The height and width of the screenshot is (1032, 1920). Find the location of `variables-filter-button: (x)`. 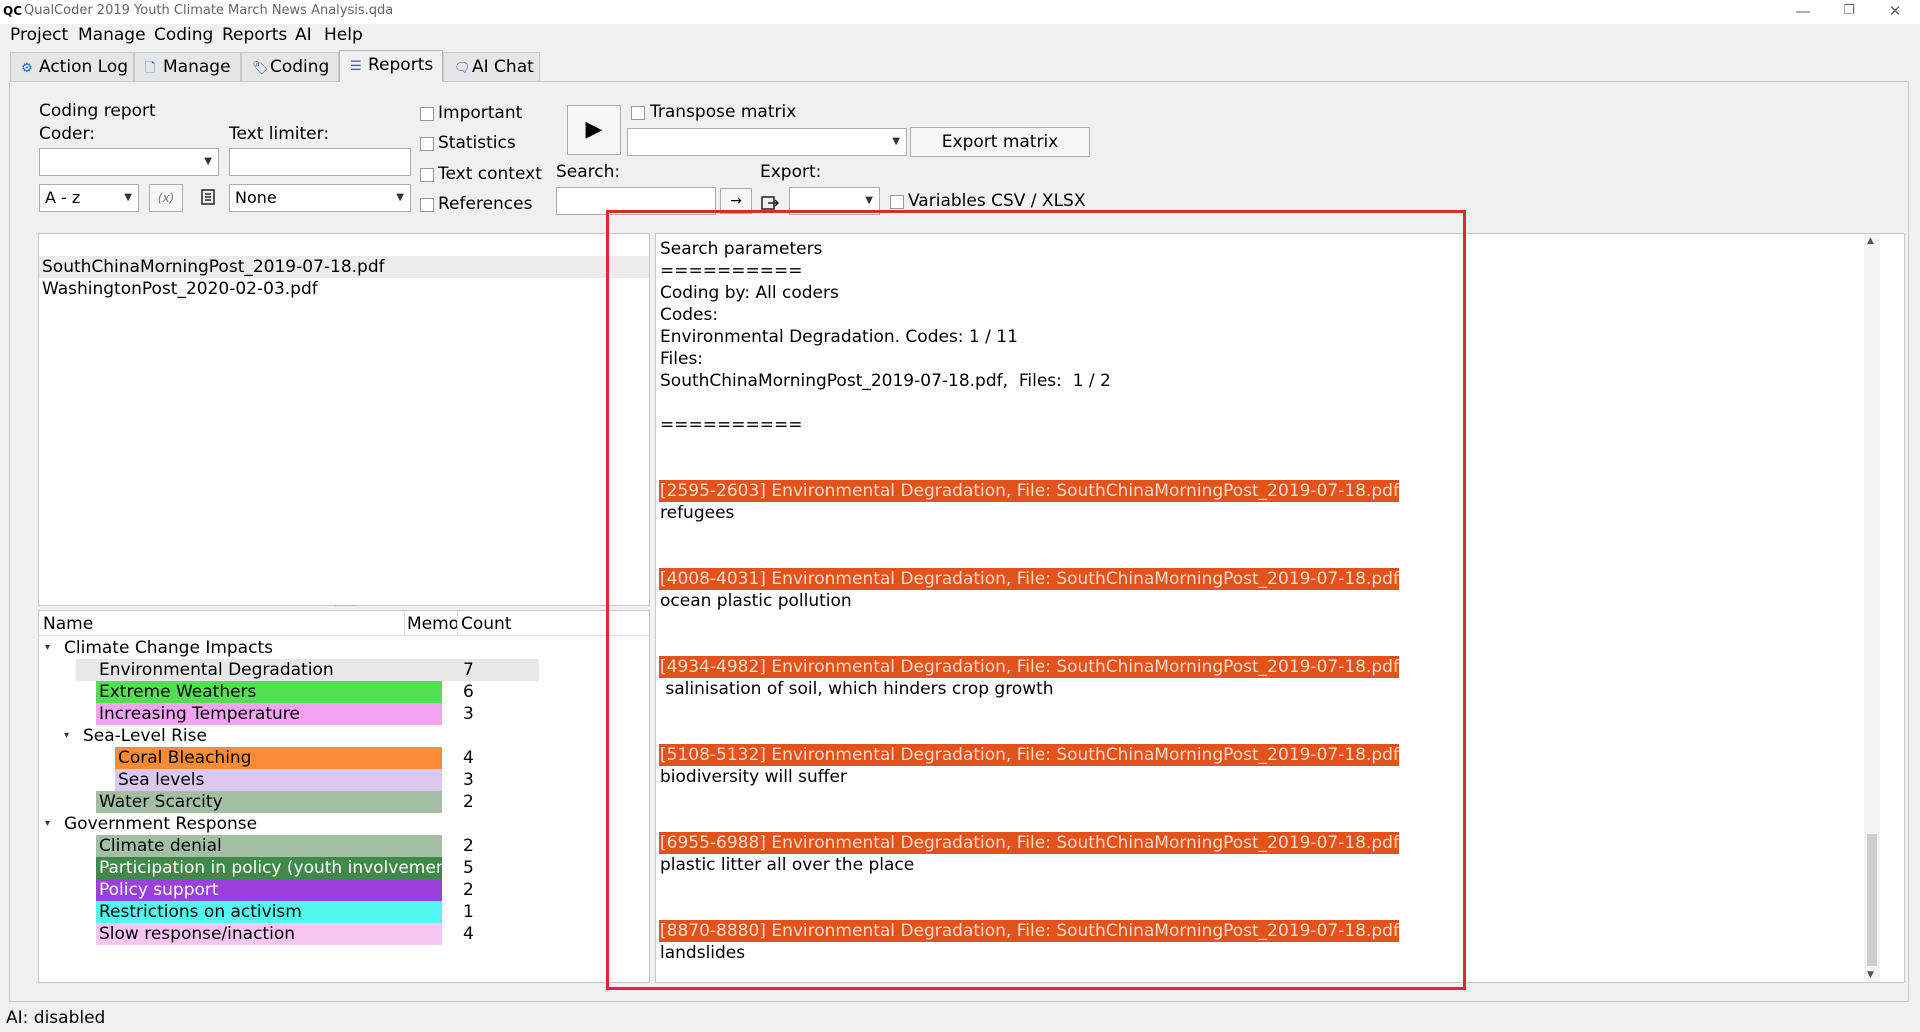

variables-filter-button: (x) is located at coordinates (166, 198).